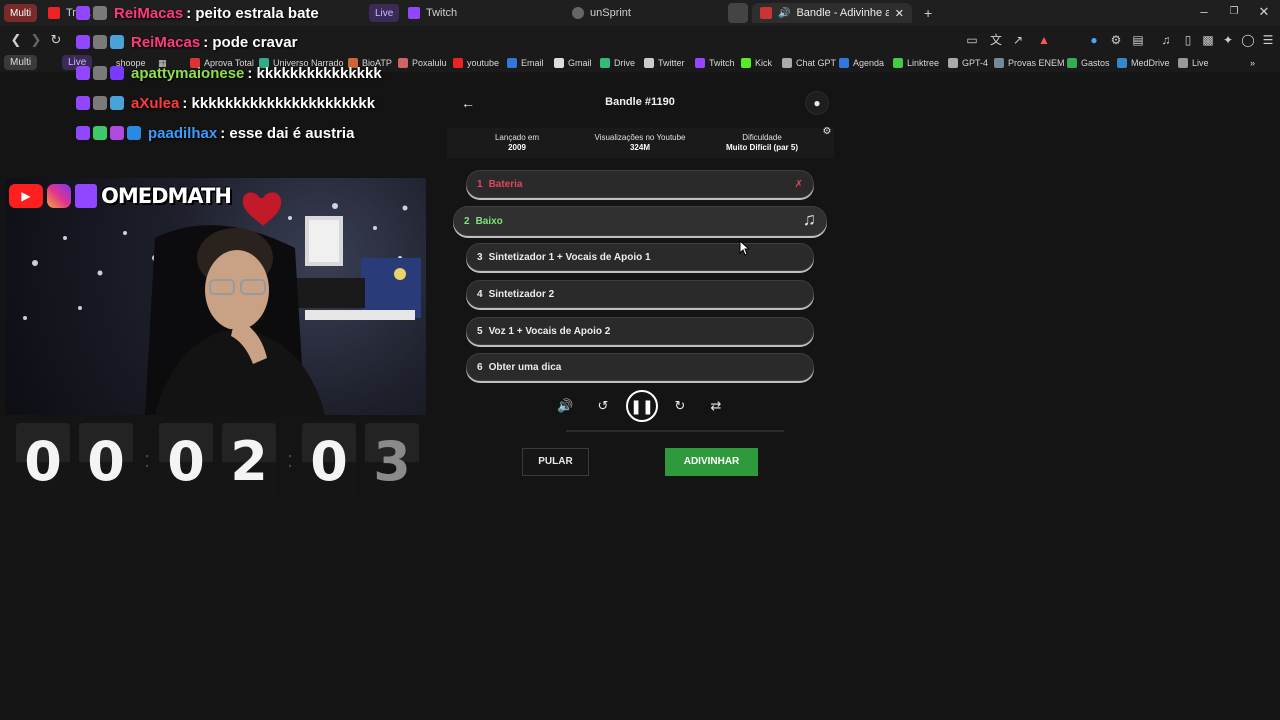  What do you see at coordinates (505, 184) in the screenshot?
I see `track-label: Bateria` at bounding box center [505, 184].